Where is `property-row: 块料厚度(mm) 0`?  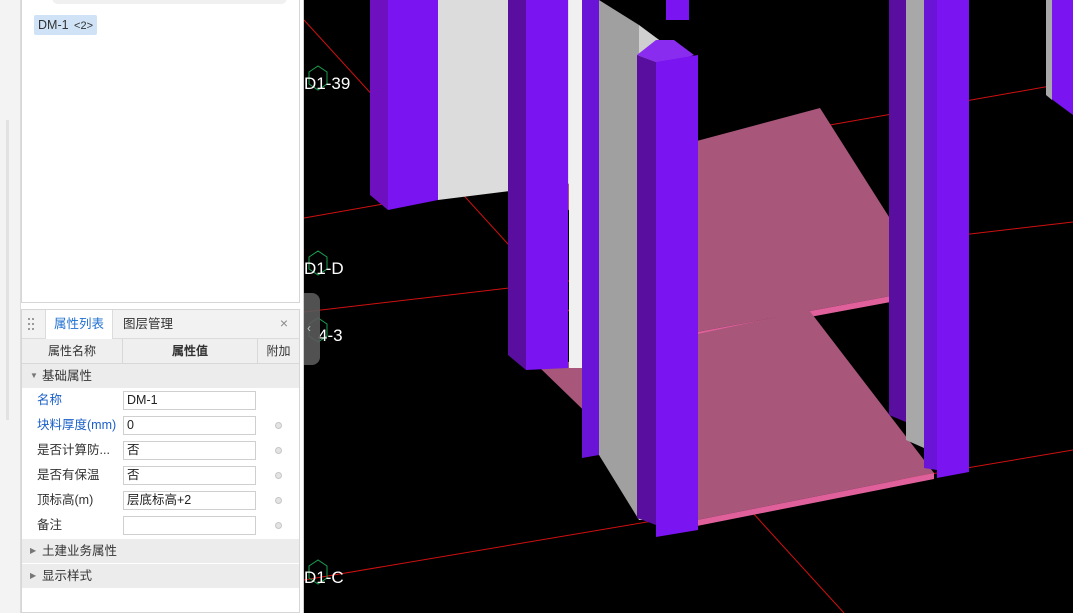
property-row: 块料厚度(mm) 0 is located at coordinates (160, 425).